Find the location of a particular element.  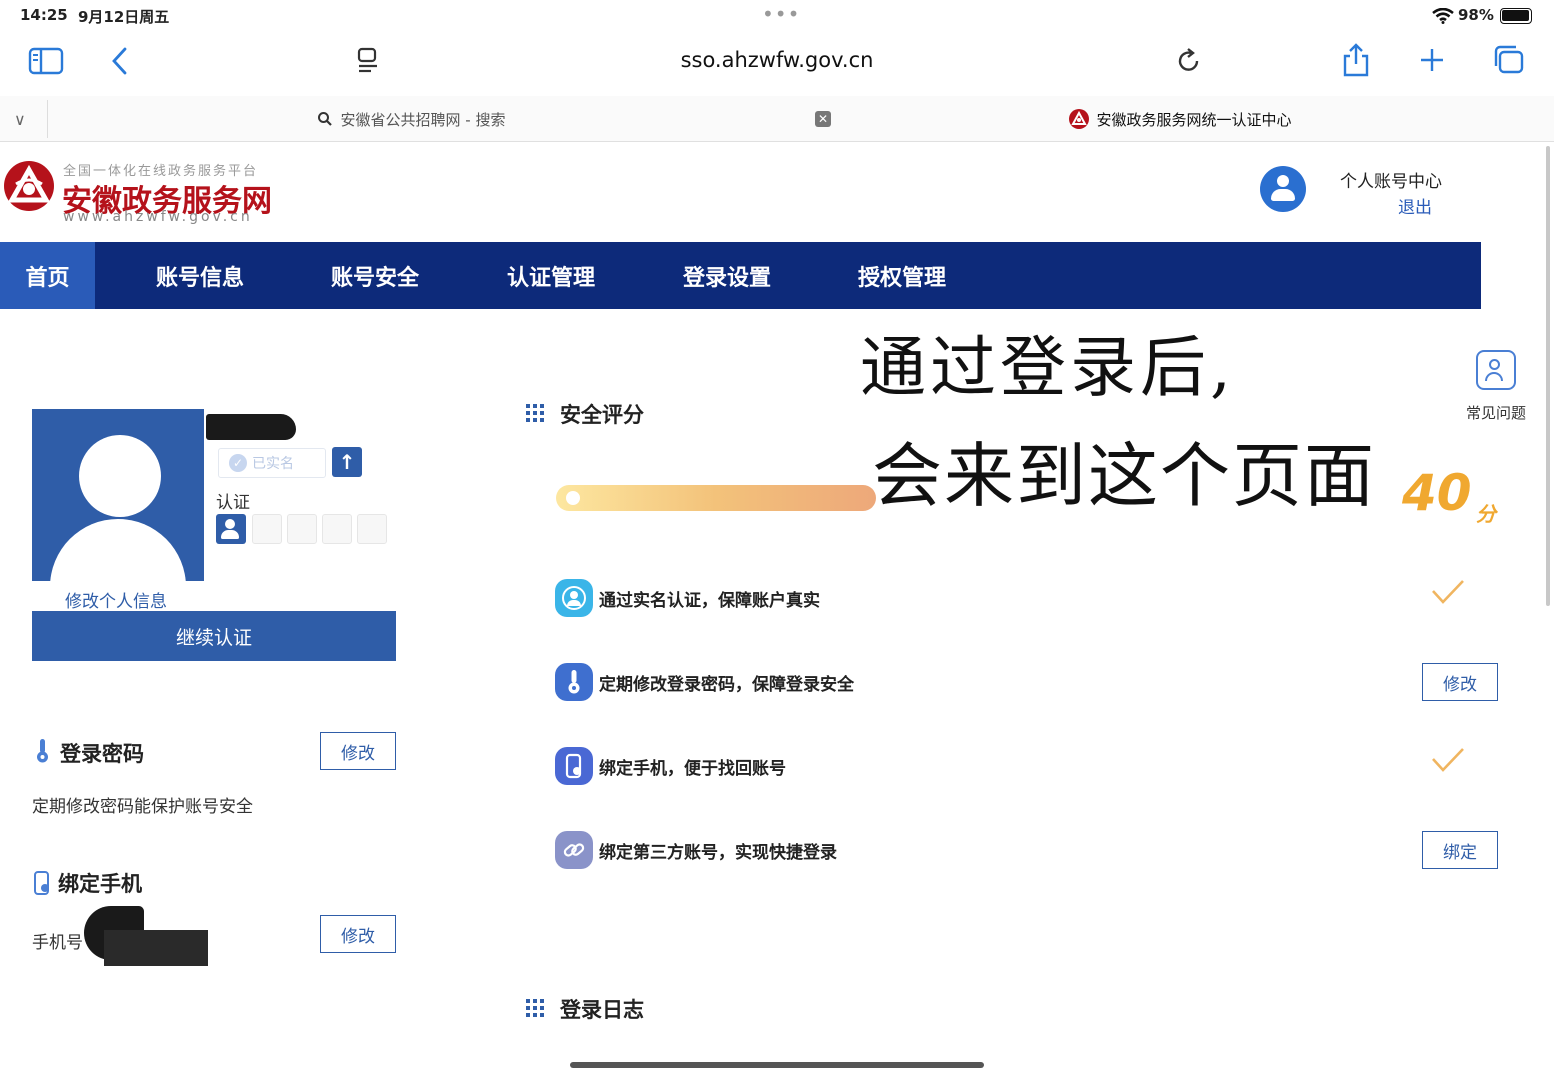

tab-active-auth-center: 安徽政务服务网统一认证中心 is located at coordinates (1180, 119).